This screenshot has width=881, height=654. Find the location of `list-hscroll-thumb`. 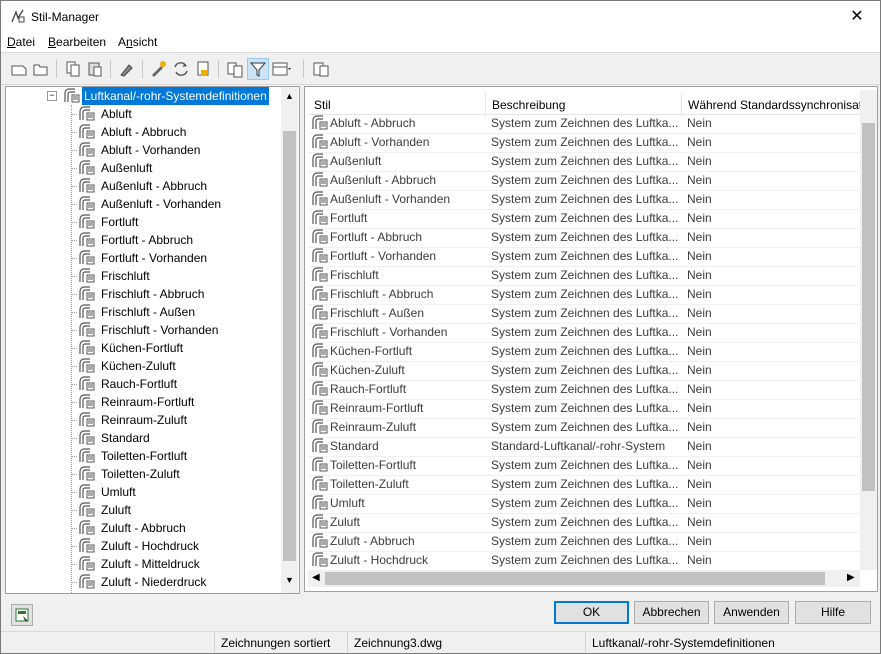

list-hscroll-thumb is located at coordinates (575, 578).